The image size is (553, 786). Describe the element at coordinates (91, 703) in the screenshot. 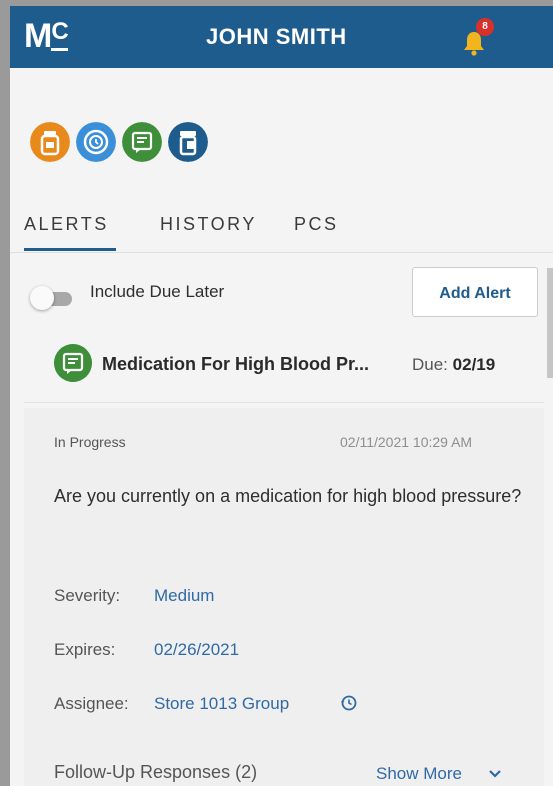

I see `assignee-label: Assignee:` at that location.